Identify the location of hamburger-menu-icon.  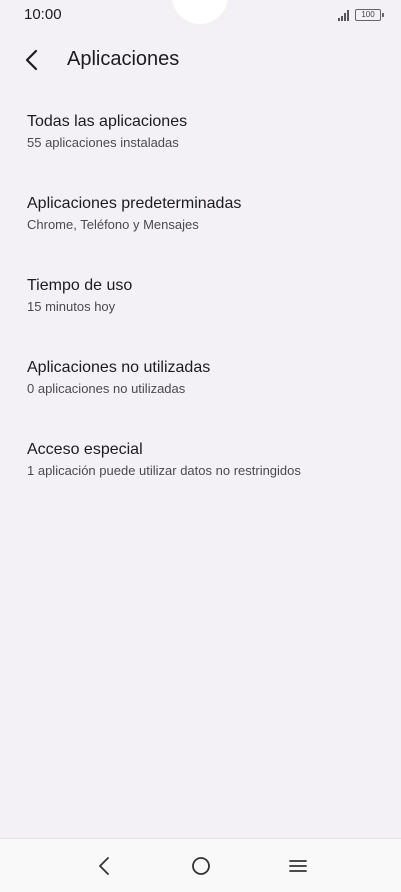
(297, 865).